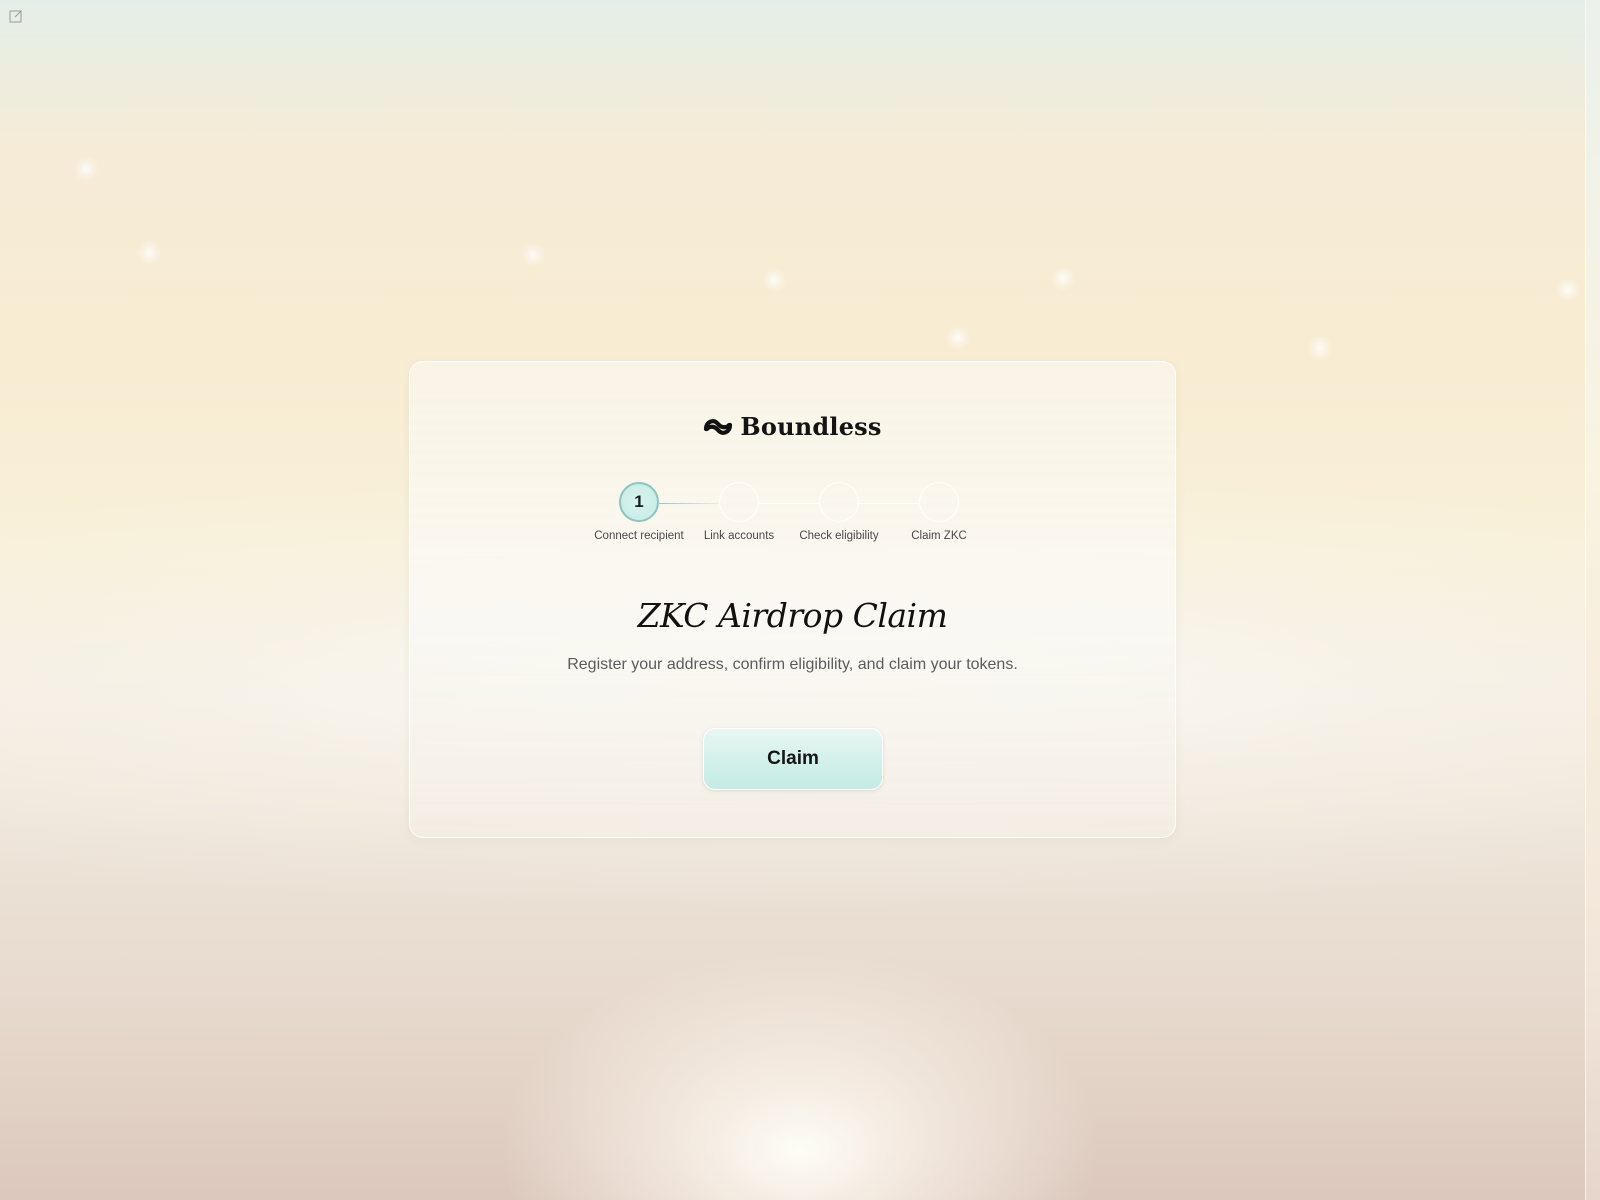 Image resolution: width=1600 pixels, height=1200 pixels. Describe the element at coordinates (639, 502) in the screenshot. I see `step-indicator: 1` at that location.